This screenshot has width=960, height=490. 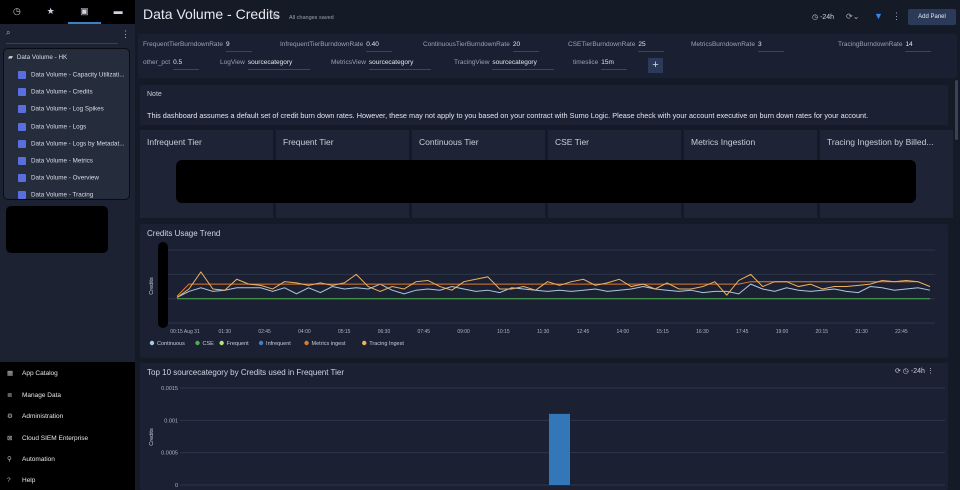 I want to click on panel-controls: ⟳ ◷ -24h ⋮, so click(x=914, y=371).